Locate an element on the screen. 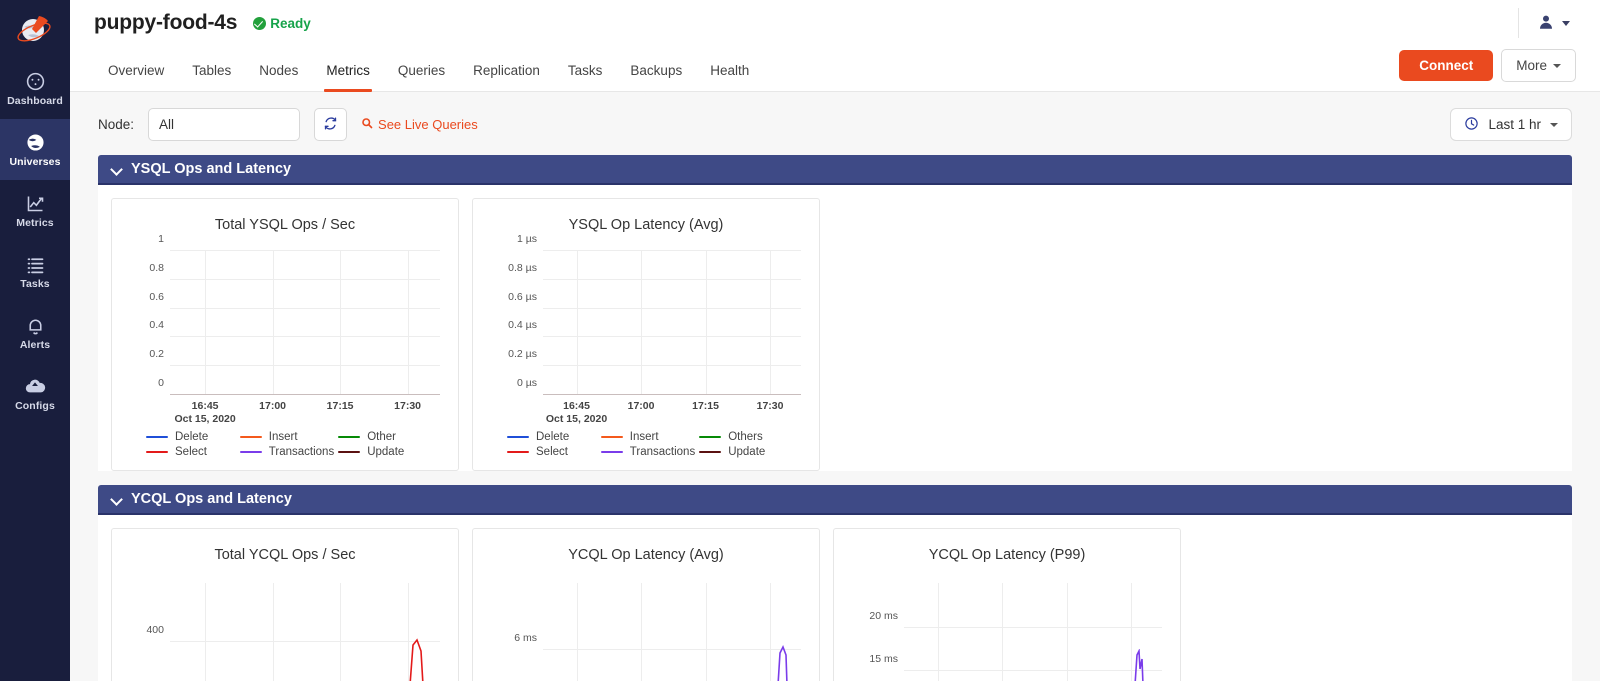 The image size is (1600, 681). page-title: puppy-food-4s is located at coordinates (166, 22).